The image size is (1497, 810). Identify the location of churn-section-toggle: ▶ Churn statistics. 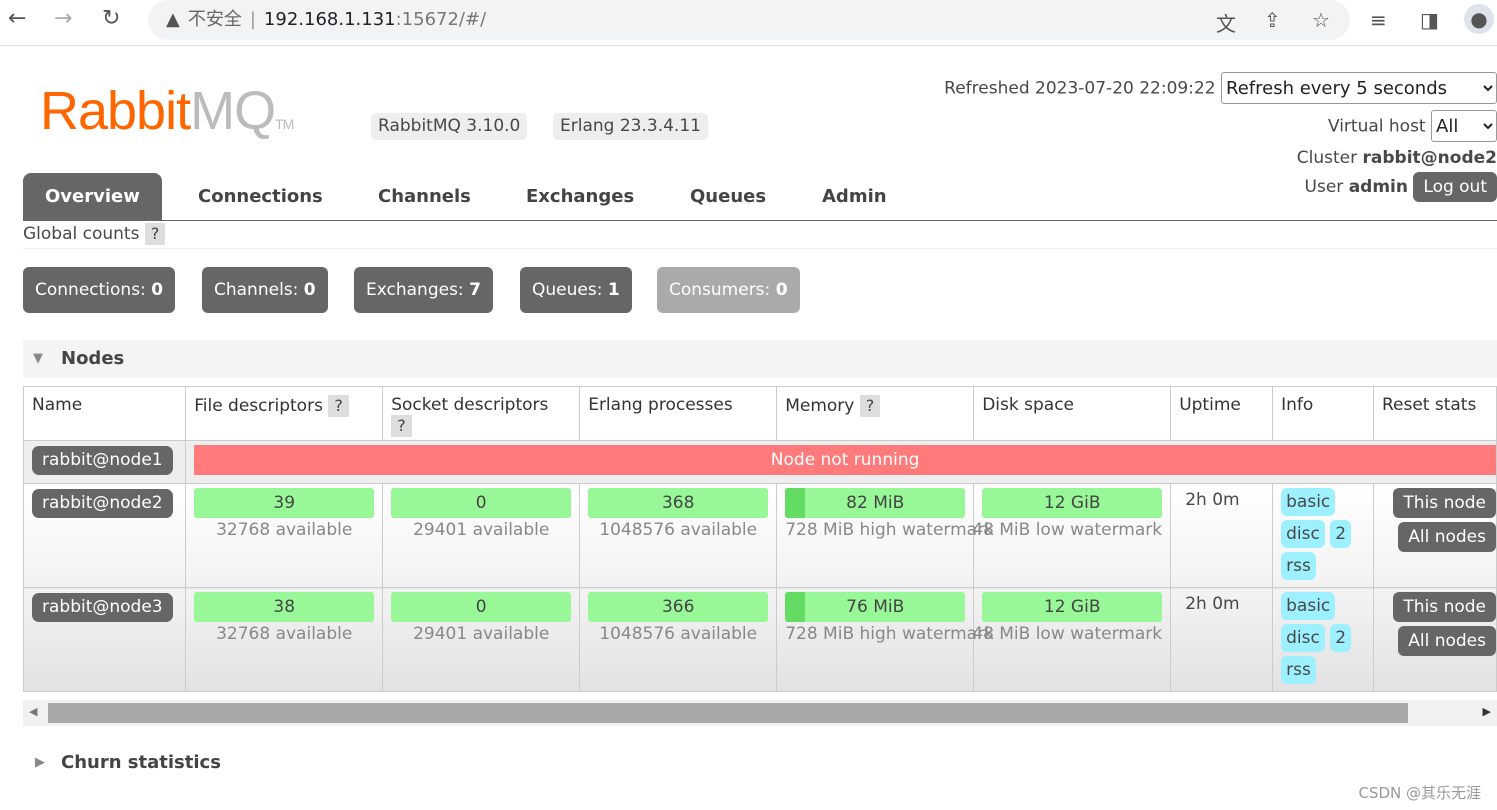
(122, 763).